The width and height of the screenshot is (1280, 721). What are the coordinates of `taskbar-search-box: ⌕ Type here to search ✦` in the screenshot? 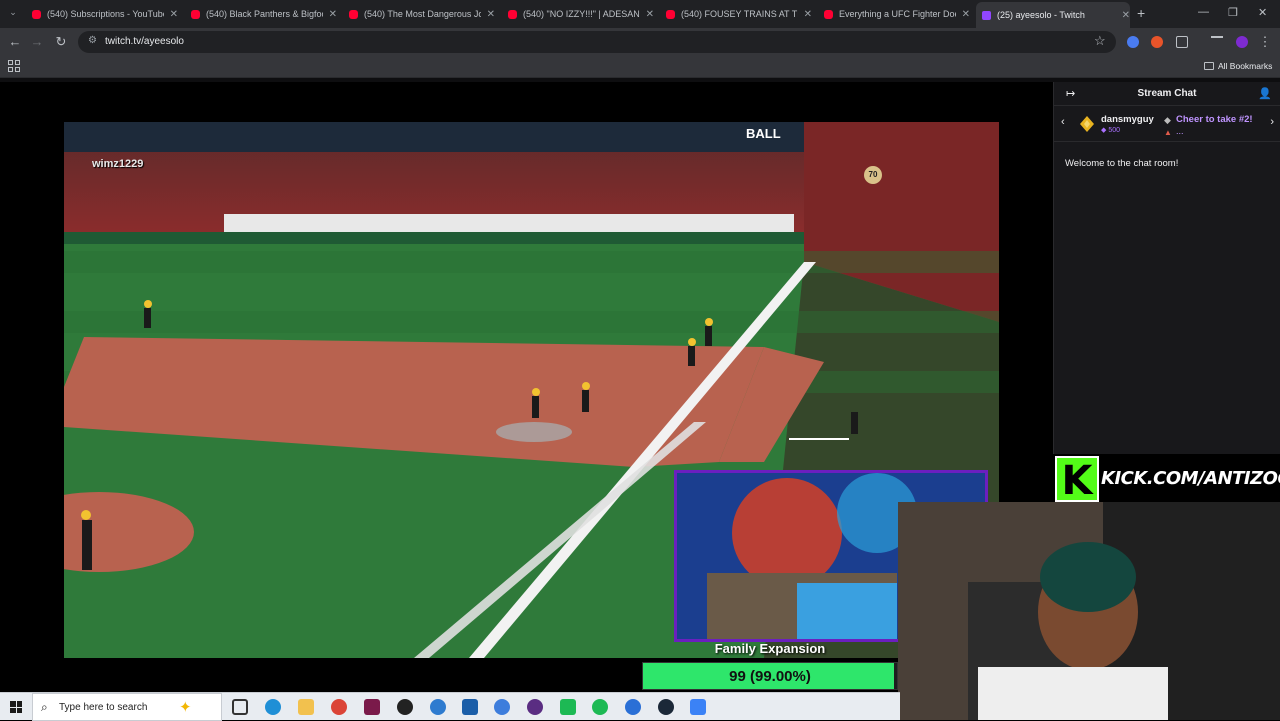 It's located at (127, 707).